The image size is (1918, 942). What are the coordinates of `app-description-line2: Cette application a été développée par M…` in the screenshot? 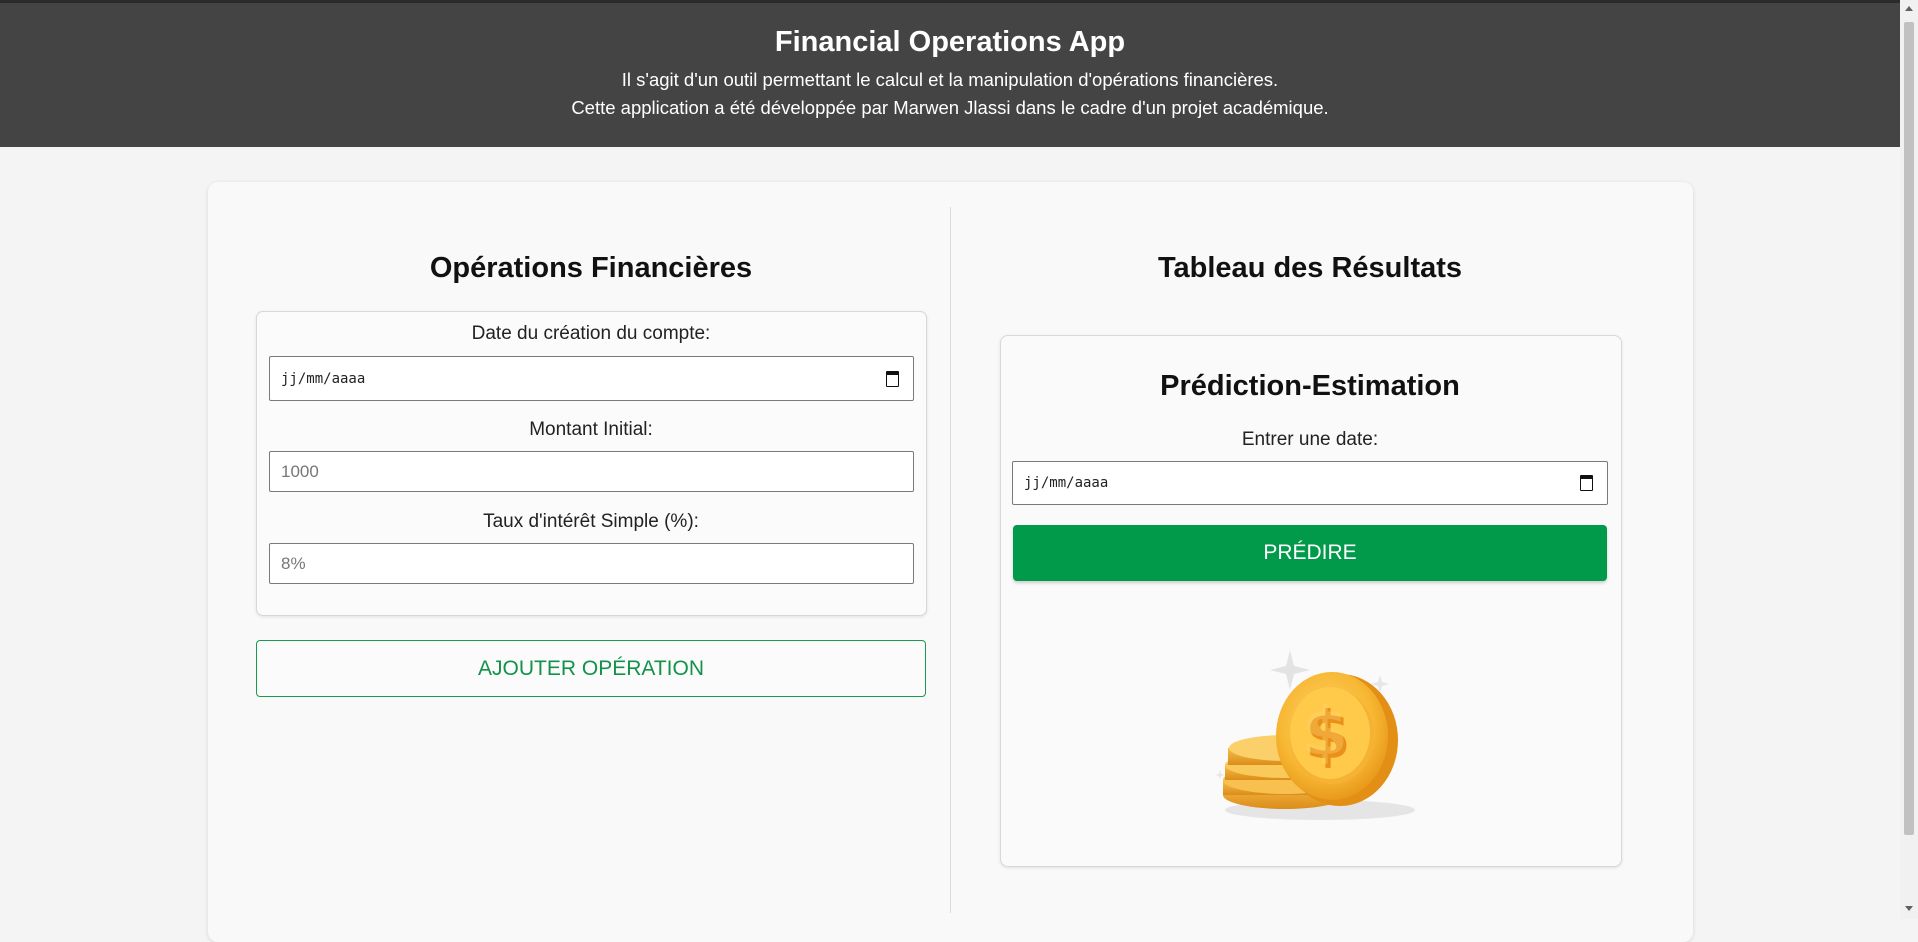 It's located at (950, 107).